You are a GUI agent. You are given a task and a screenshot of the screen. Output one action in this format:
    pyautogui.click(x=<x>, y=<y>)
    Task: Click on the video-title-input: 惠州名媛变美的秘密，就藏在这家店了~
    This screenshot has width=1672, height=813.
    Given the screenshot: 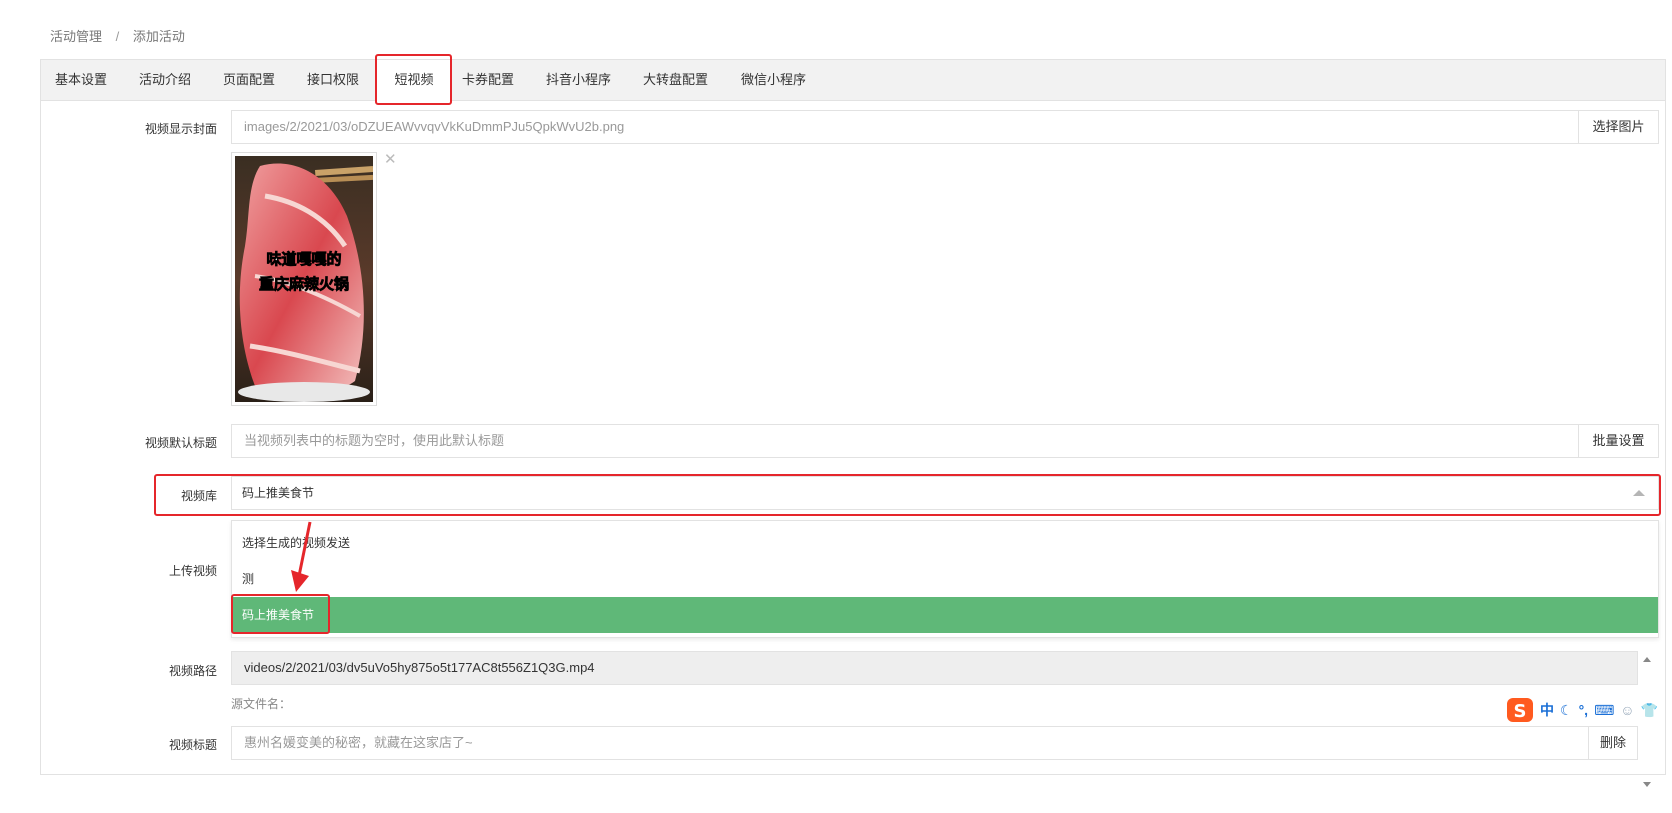 What is the action you would take?
    pyautogui.click(x=910, y=743)
    